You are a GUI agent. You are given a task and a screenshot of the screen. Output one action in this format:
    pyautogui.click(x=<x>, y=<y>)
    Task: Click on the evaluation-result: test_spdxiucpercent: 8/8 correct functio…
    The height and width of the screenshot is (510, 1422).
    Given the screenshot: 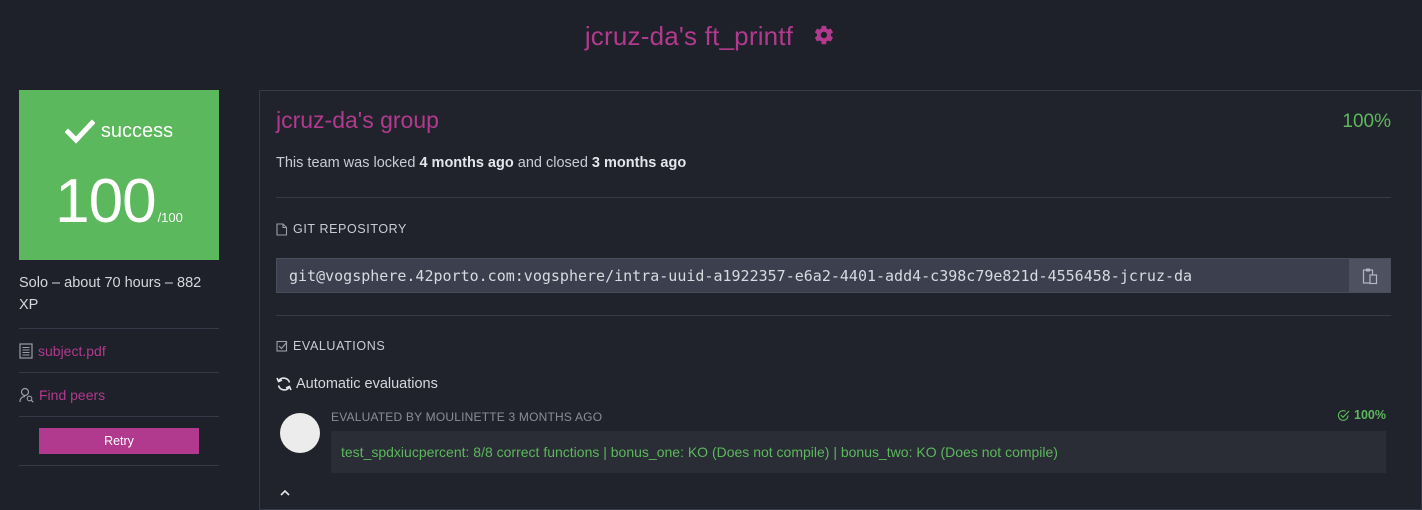 What is the action you would take?
    pyautogui.click(x=858, y=452)
    